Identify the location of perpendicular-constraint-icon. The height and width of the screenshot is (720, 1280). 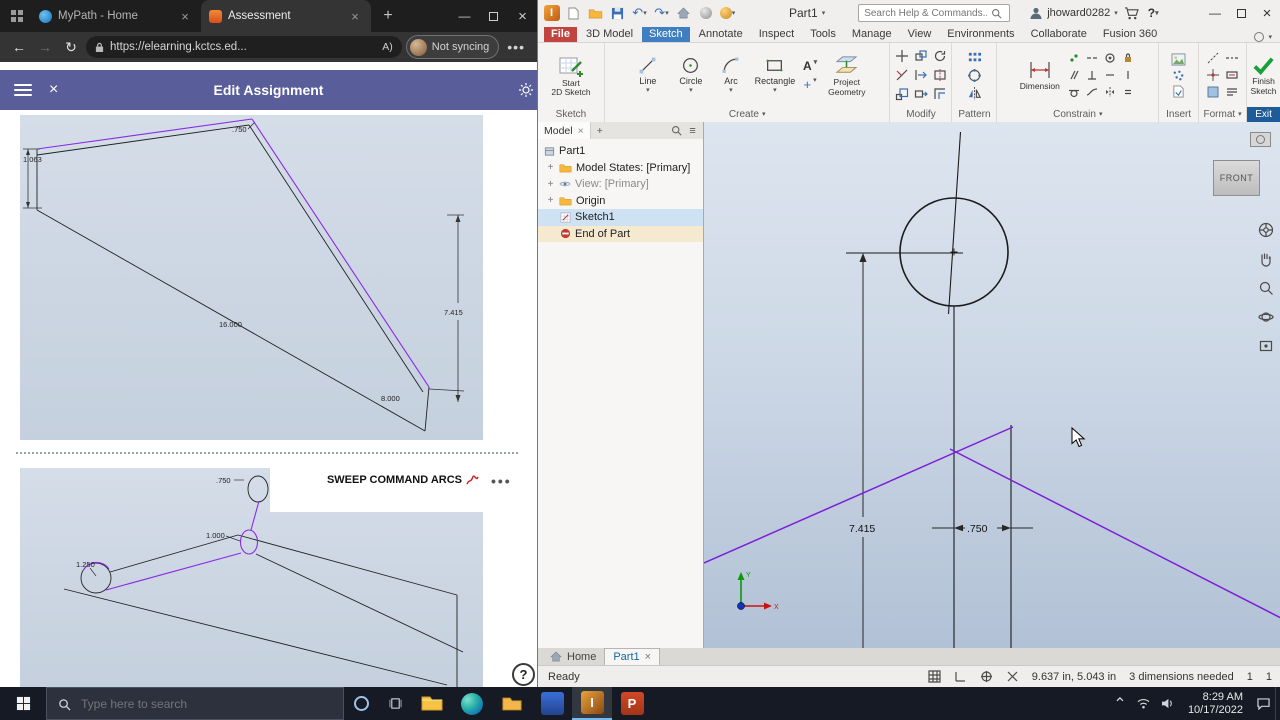
(1092, 75).